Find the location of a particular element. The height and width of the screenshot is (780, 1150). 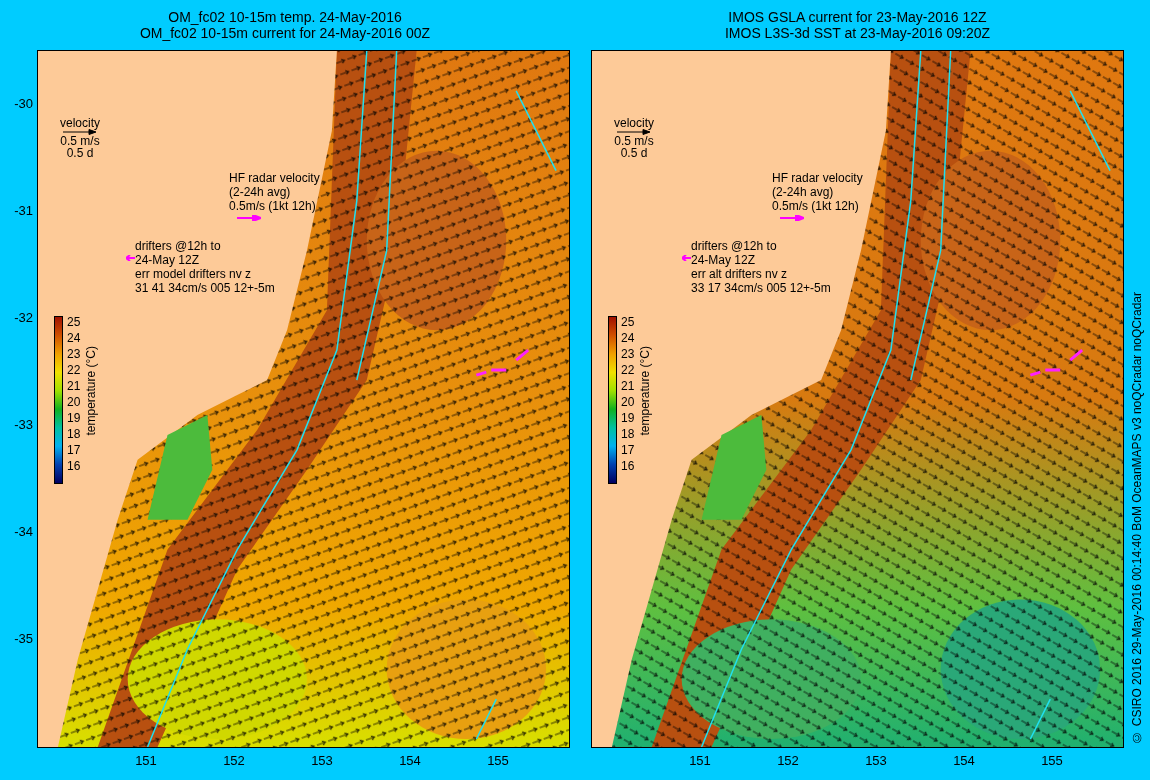

latitude-tick-label: -30 is located at coordinates (23, 104).